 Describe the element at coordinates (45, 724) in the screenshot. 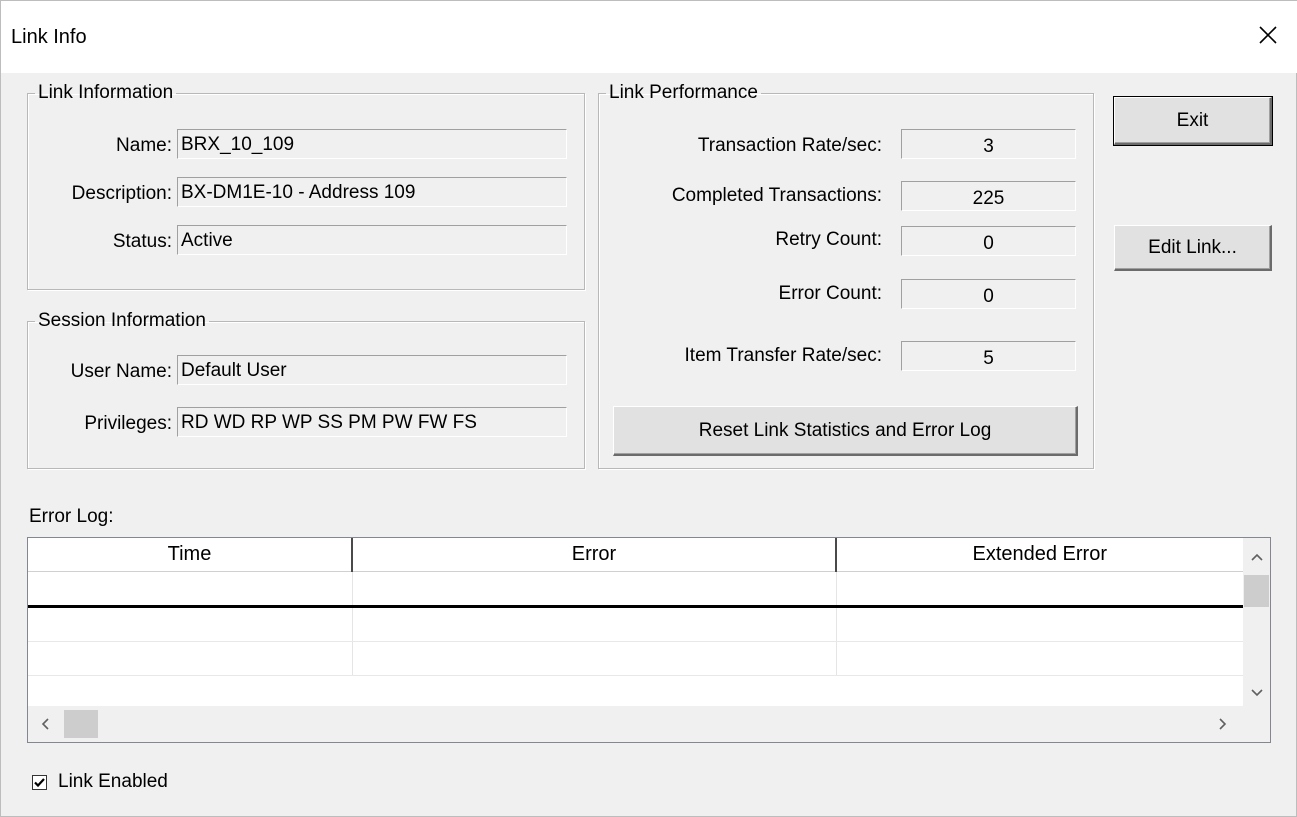

I see `scroll-left-icon` at that location.